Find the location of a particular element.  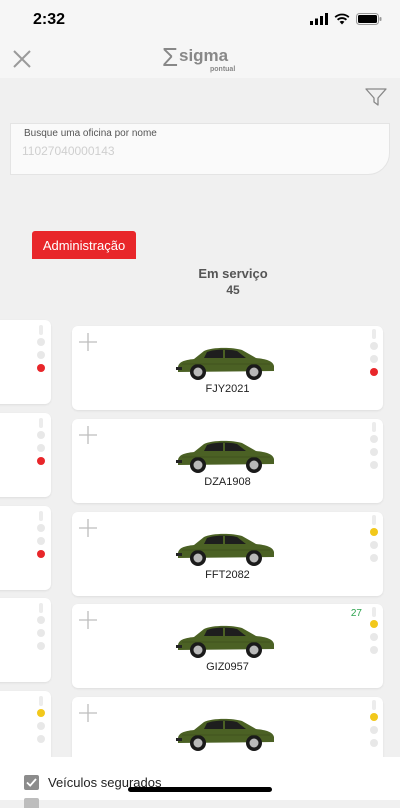

sigma-logo: Σ sigma pontual is located at coordinates (198, 57).